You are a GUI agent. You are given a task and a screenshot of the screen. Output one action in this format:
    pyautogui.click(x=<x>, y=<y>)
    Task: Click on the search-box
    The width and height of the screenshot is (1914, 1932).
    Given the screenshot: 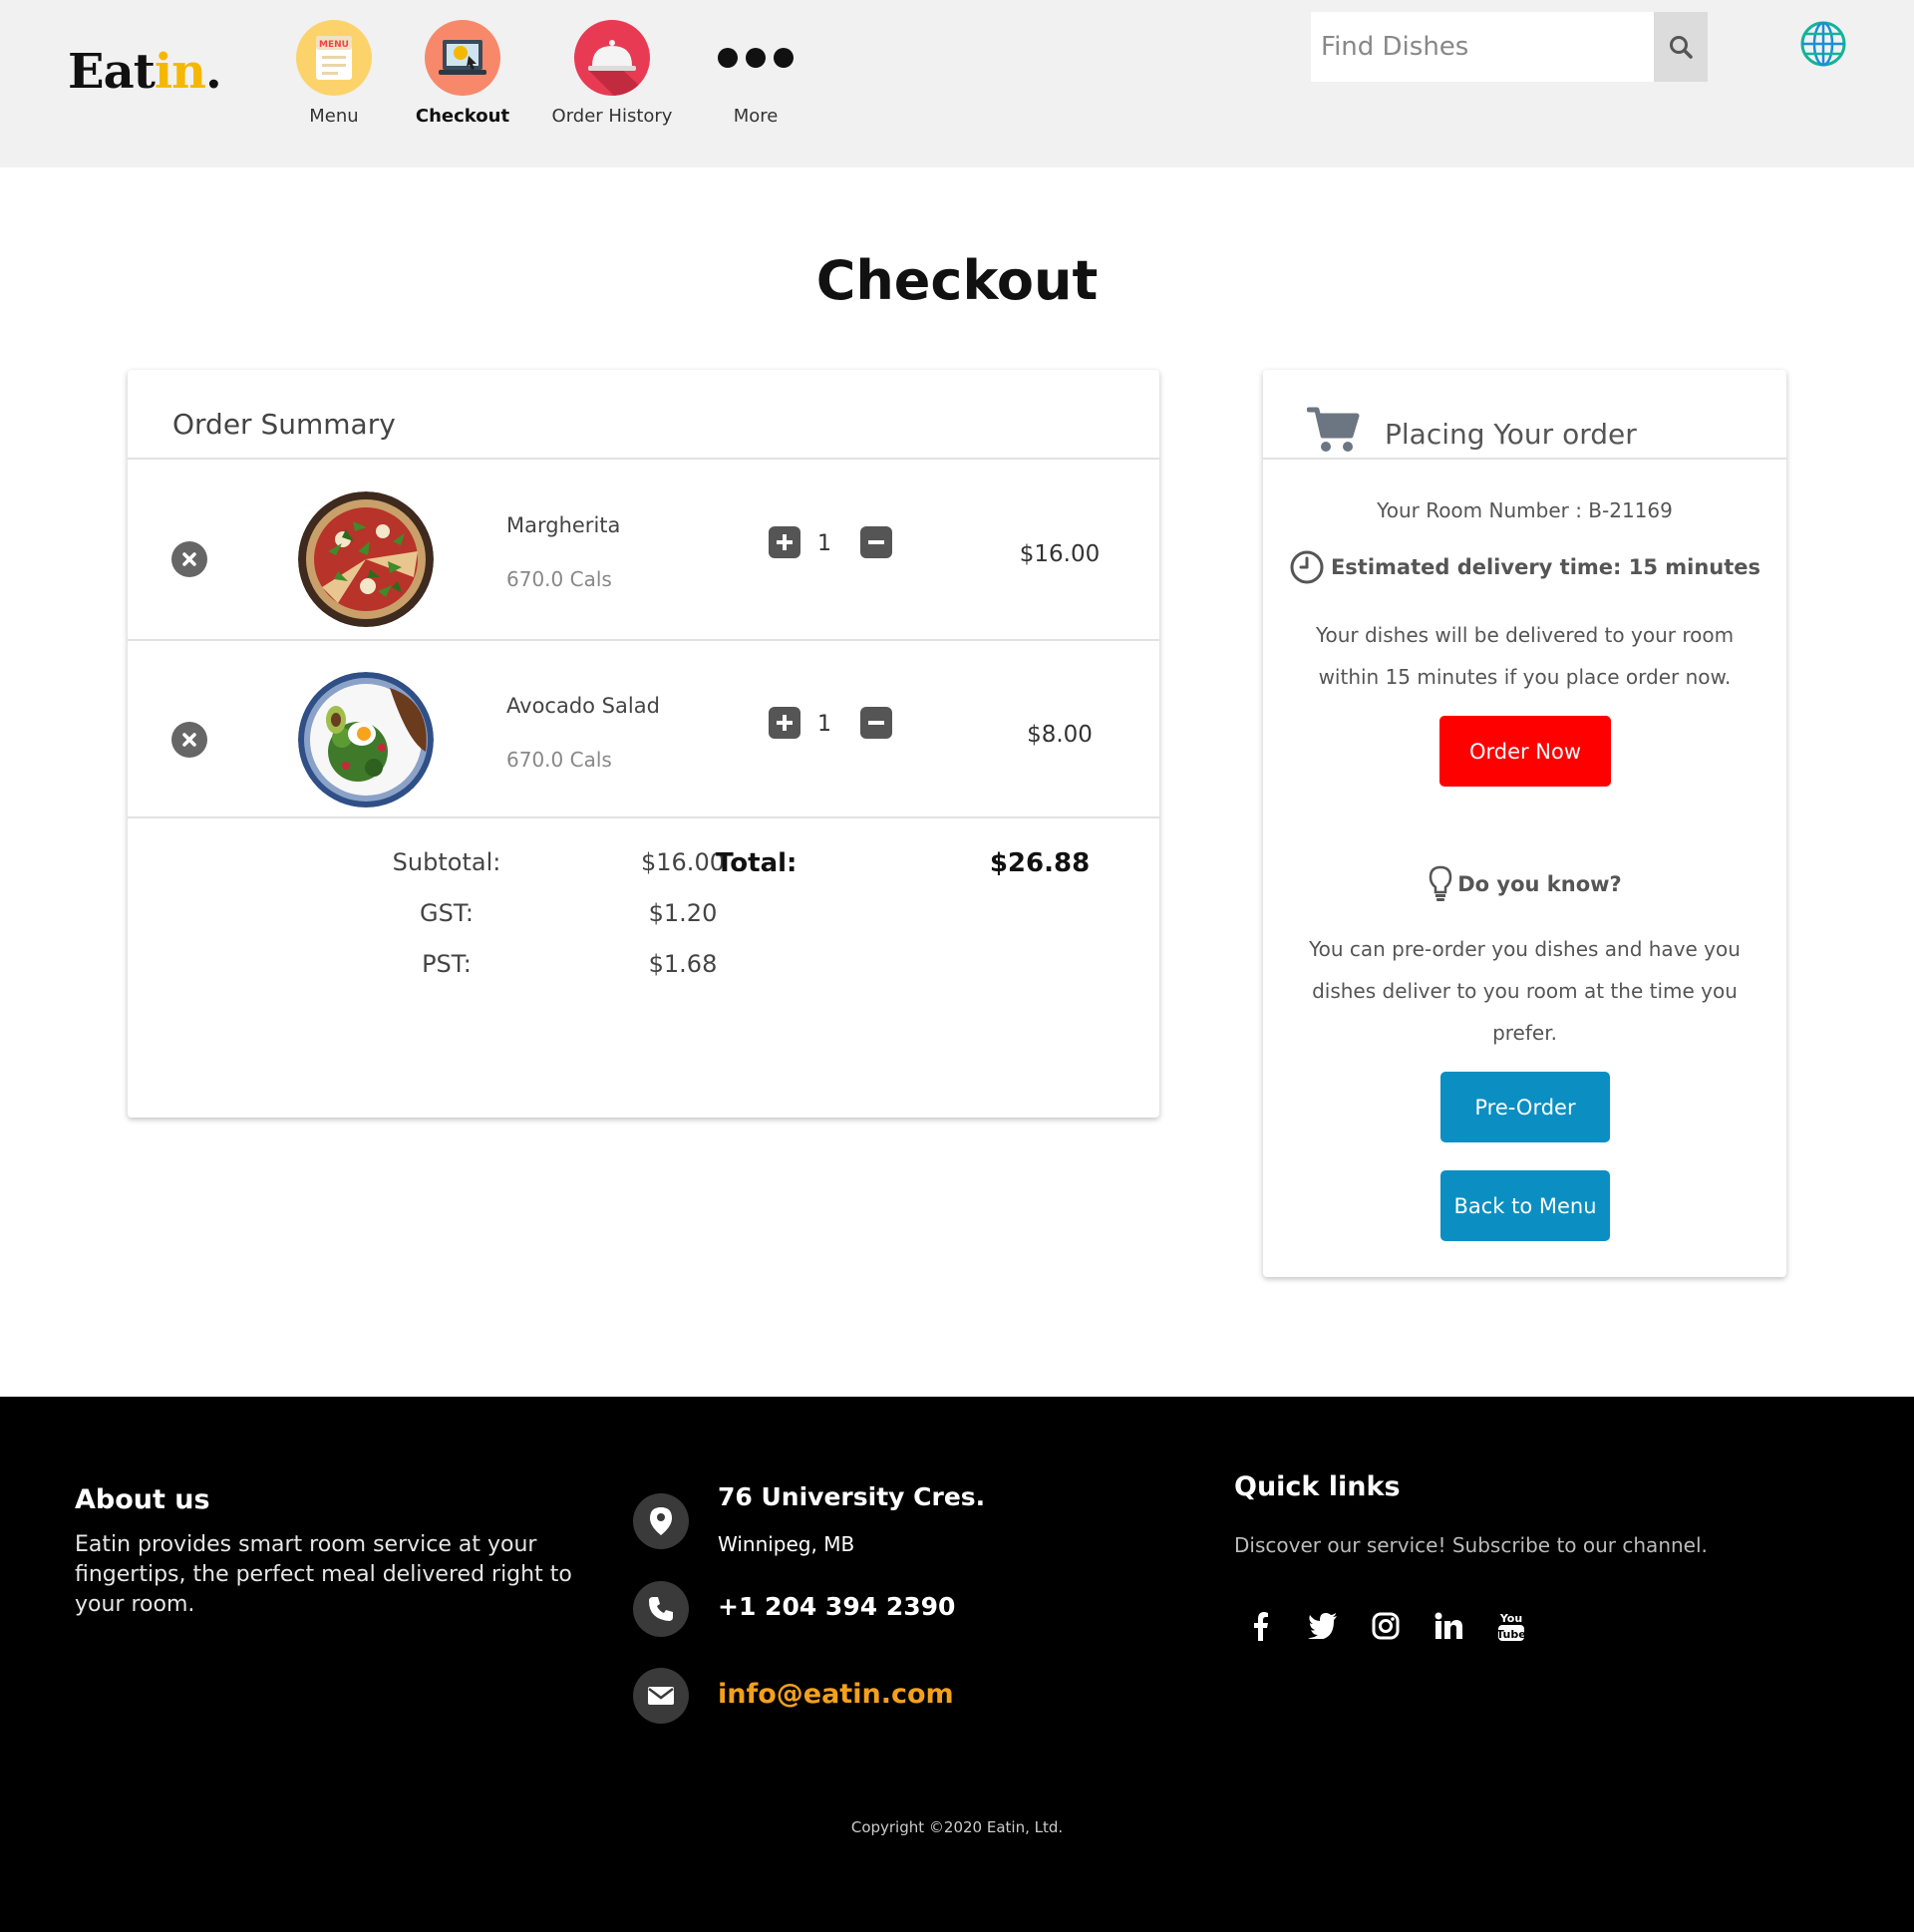 What is the action you would take?
    pyautogui.click(x=1509, y=47)
    